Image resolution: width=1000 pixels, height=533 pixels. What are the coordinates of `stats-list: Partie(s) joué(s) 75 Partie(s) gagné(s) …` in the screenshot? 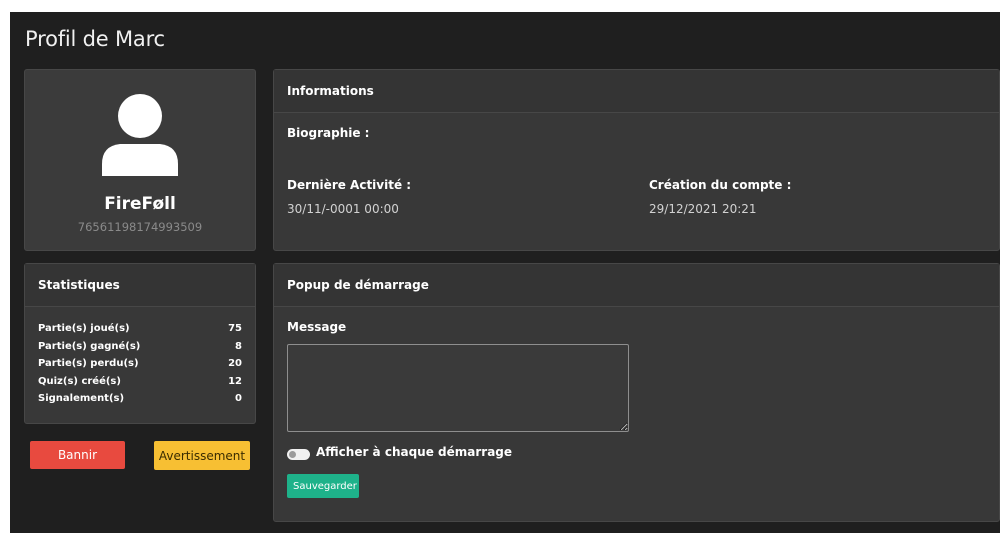 It's located at (140, 357).